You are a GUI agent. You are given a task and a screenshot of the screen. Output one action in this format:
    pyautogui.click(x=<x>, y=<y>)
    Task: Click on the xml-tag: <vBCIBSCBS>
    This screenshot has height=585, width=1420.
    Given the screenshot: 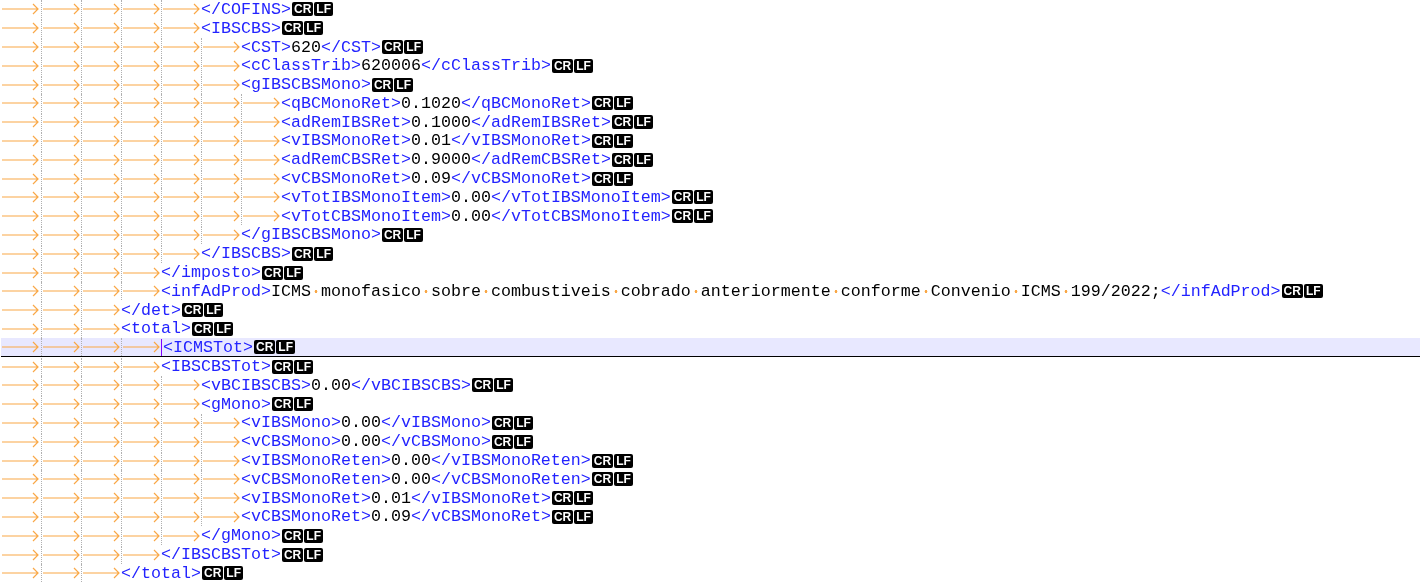 What is the action you would take?
    pyautogui.click(x=256, y=385)
    